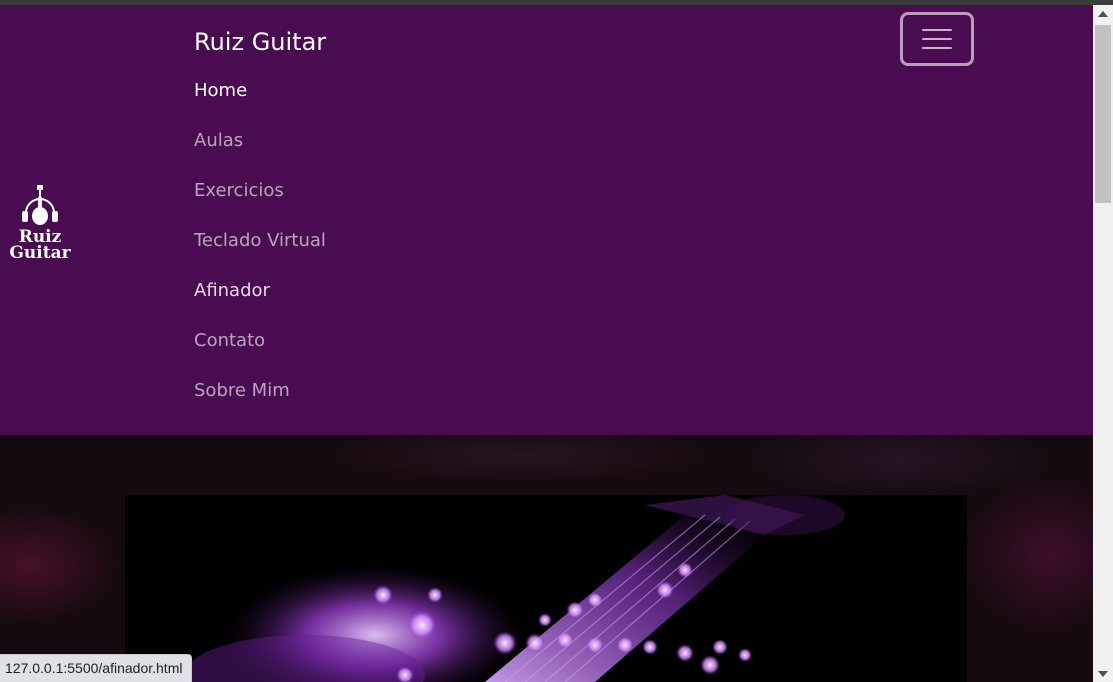  I want to click on hamburger-menu-icon, so click(937, 39).